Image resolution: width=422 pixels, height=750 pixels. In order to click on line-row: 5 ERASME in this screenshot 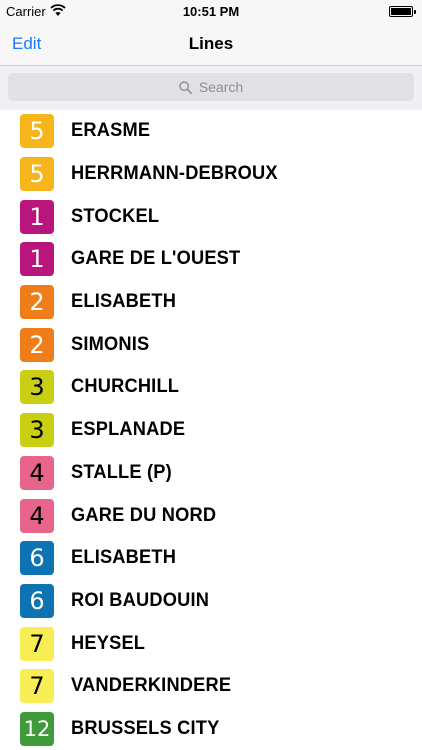, I will do `click(211, 131)`.